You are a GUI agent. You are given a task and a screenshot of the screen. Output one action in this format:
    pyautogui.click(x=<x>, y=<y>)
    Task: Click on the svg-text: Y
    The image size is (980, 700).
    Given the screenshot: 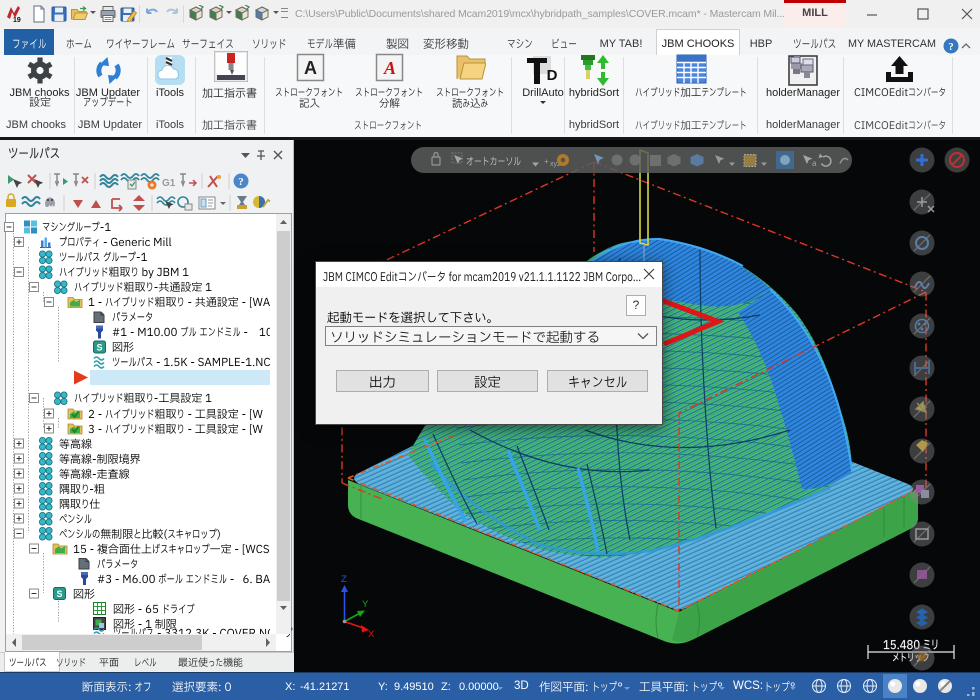 What is the action you would take?
    pyautogui.click(x=365, y=604)
    